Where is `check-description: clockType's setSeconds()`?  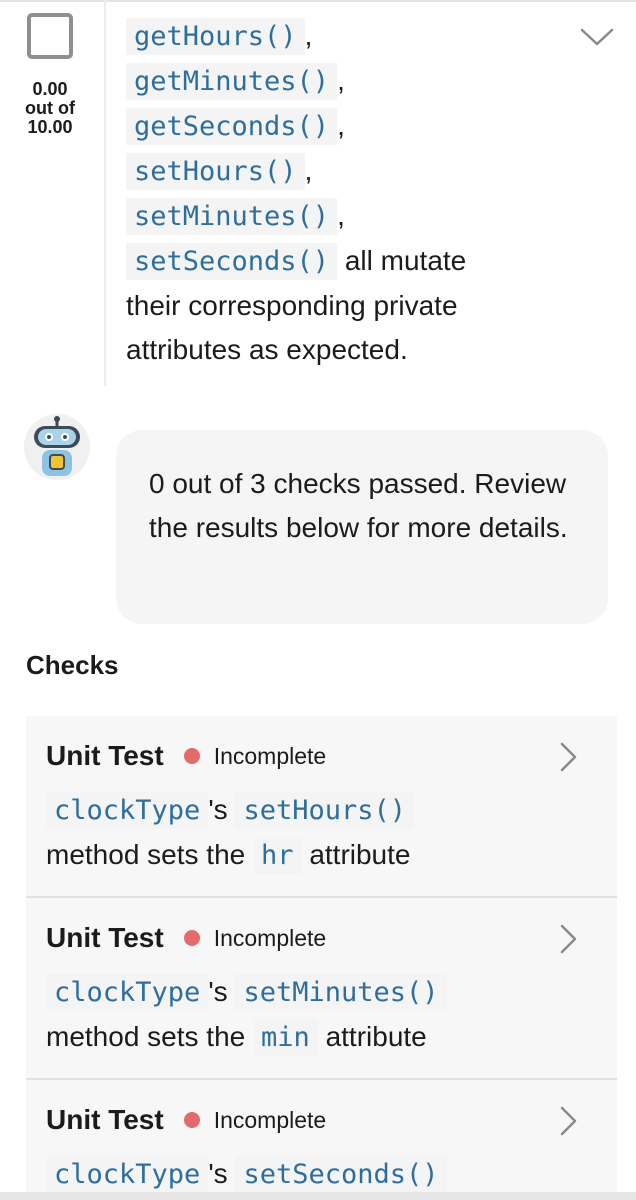 check-description: clockType's setSeconds() is located at coordinates (306, 1174).